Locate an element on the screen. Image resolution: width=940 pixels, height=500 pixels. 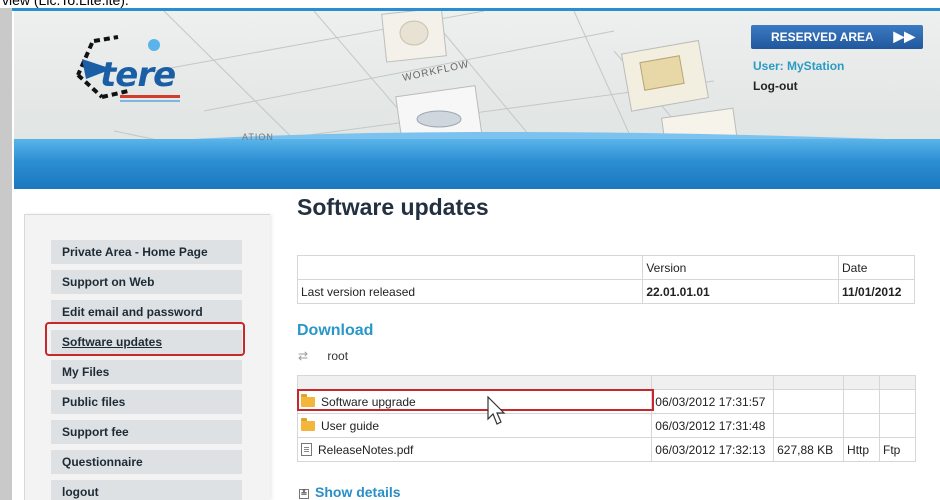
download-heading: Download is located at coordinates (335, 330).